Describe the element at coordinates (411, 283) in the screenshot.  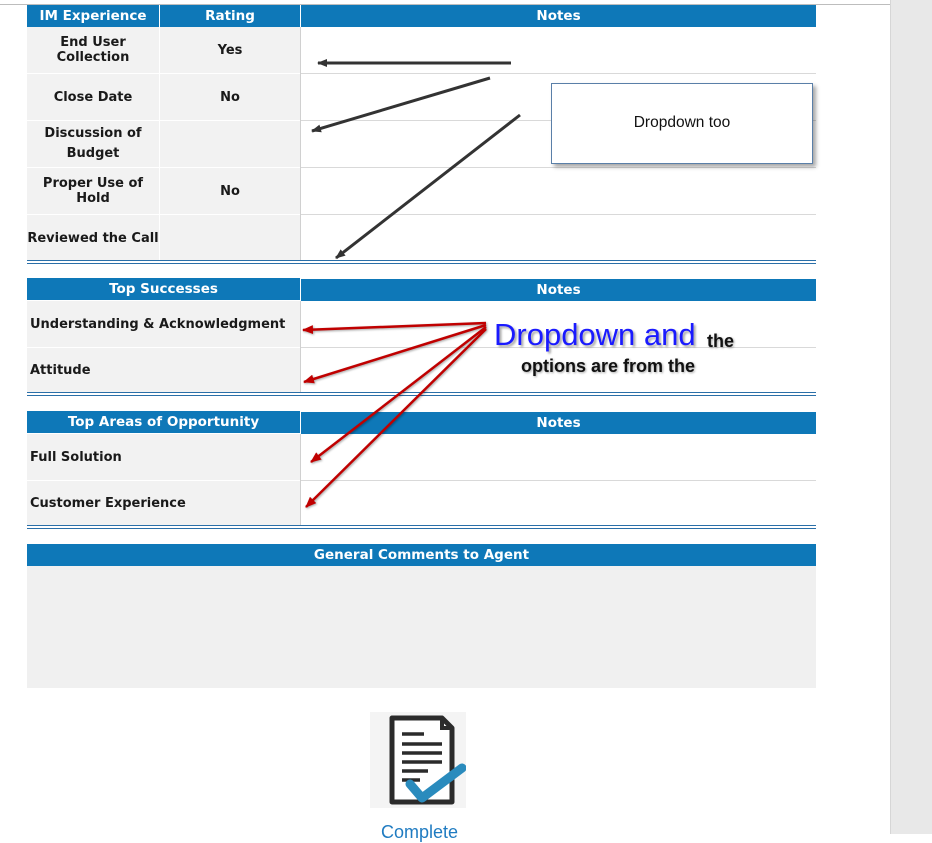
I see `annotation-arrows` at that location.